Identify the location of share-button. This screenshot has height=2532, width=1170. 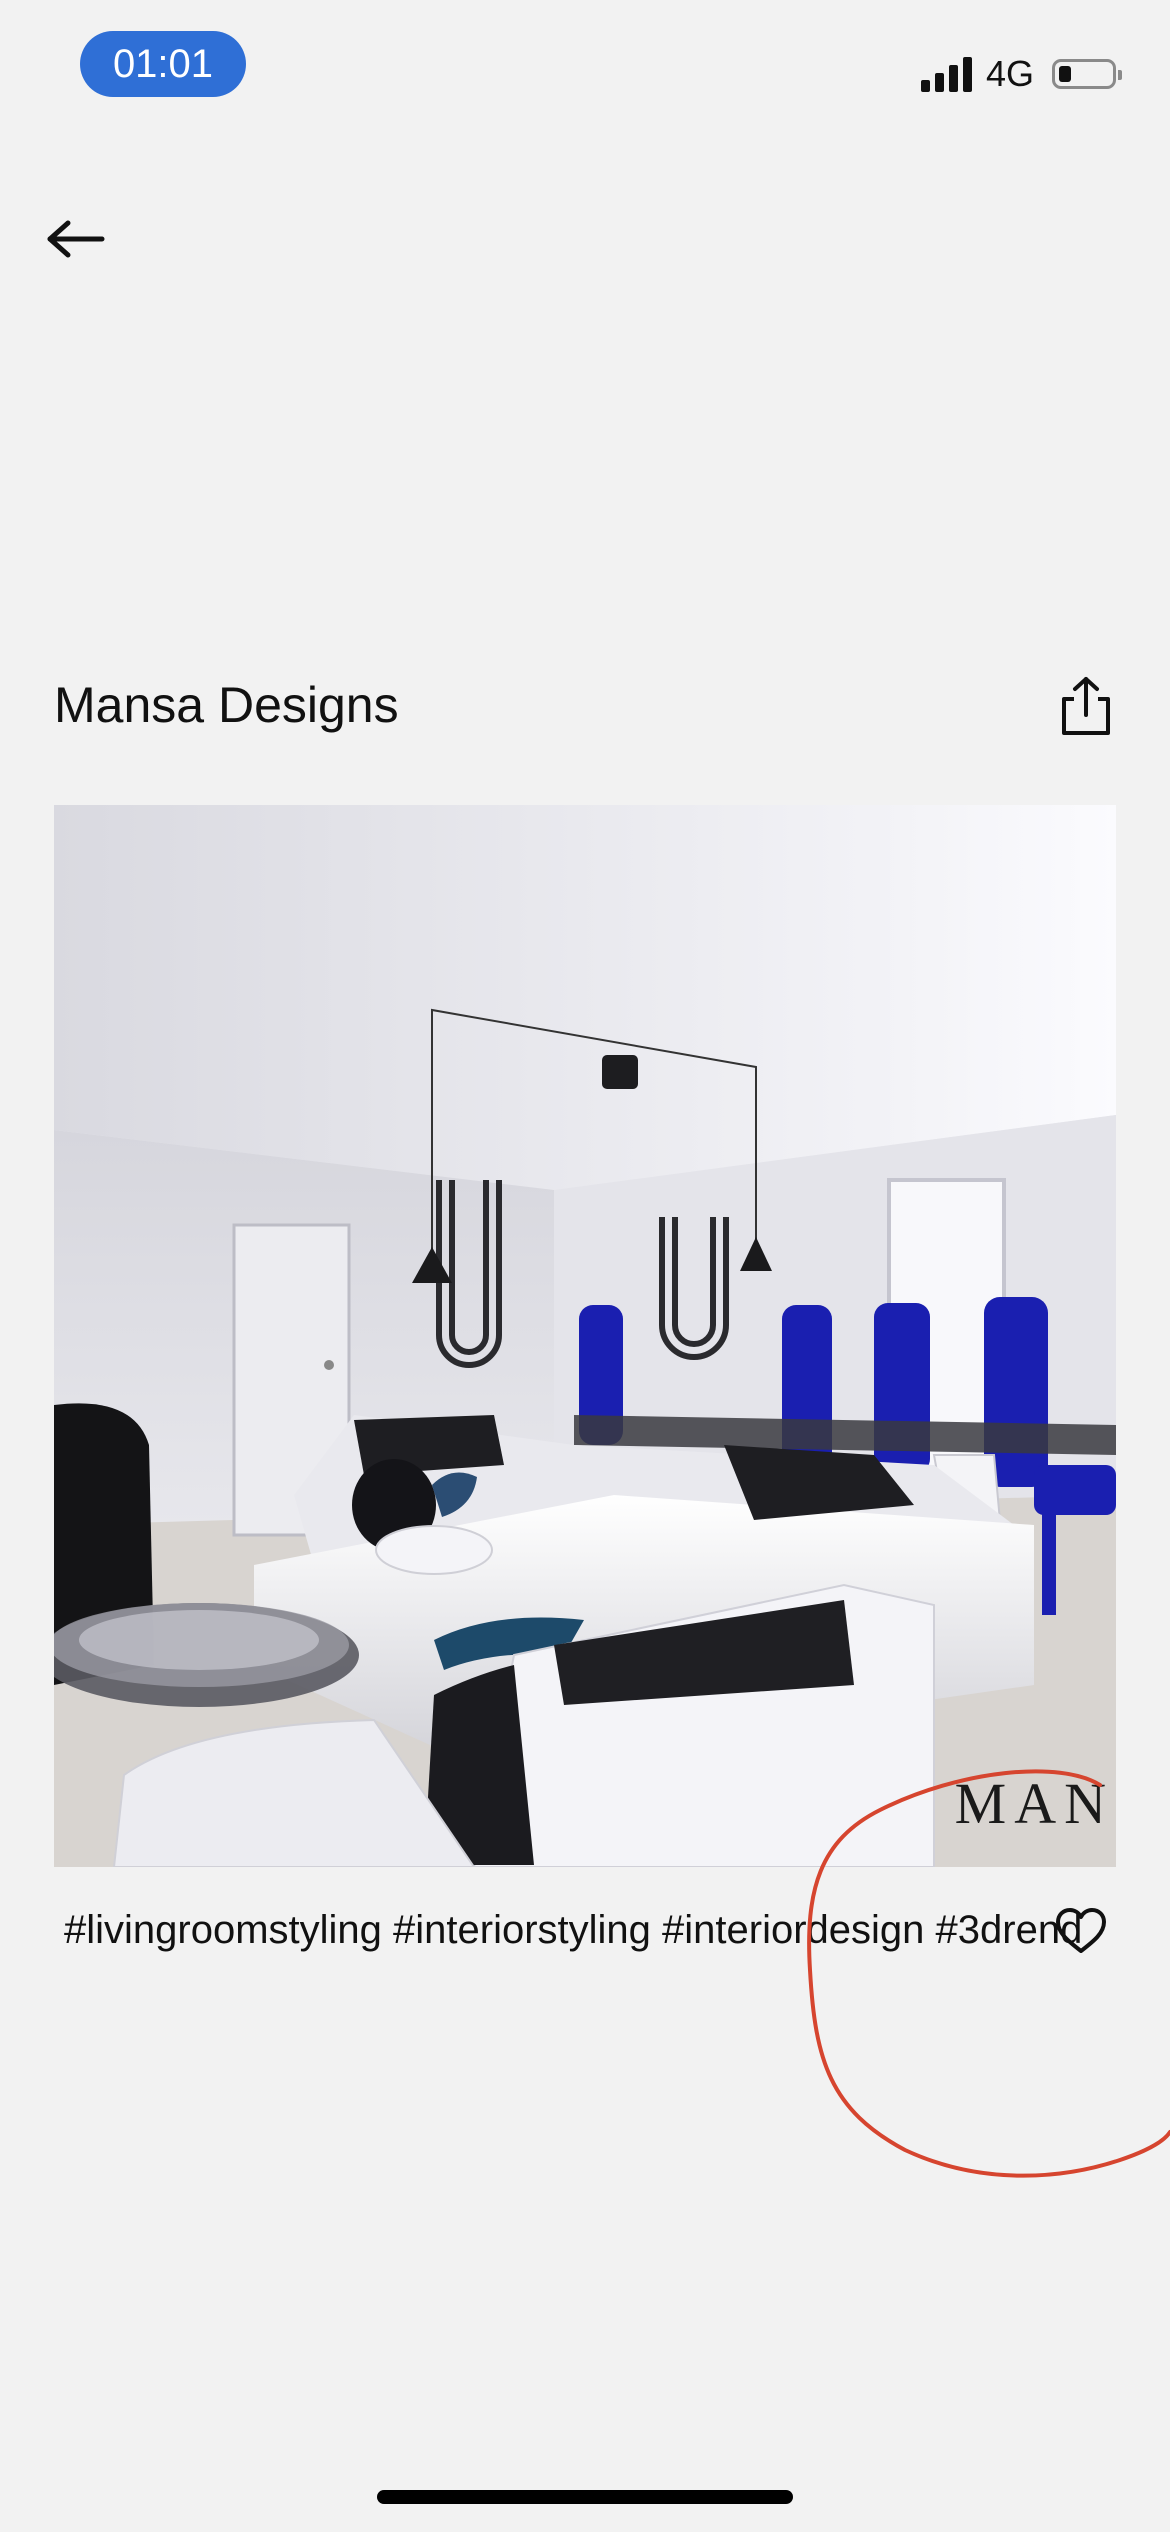
(1086, 706).